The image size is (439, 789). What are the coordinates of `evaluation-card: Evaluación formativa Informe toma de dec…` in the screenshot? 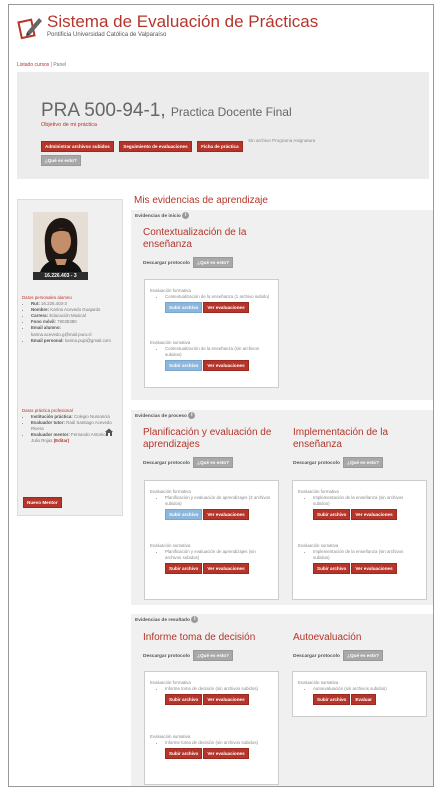 It's located at (211, 728).